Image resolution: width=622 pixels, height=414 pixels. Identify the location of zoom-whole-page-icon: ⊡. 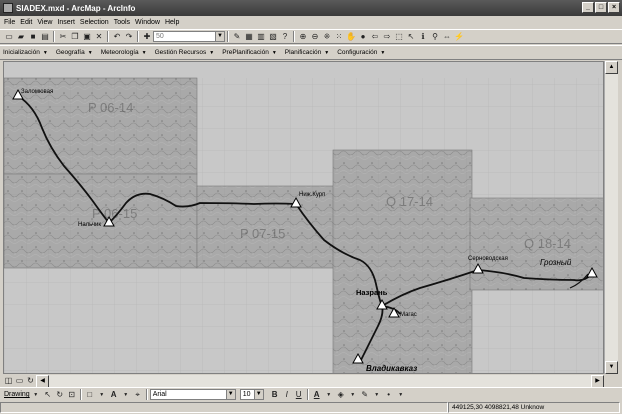
(72, 395).